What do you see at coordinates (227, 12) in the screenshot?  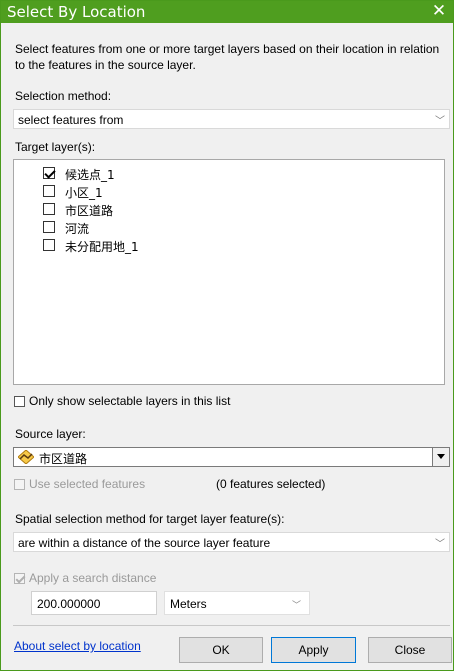 I see `title-bar: Select By Location ✕` at bounding box center [227, 12].